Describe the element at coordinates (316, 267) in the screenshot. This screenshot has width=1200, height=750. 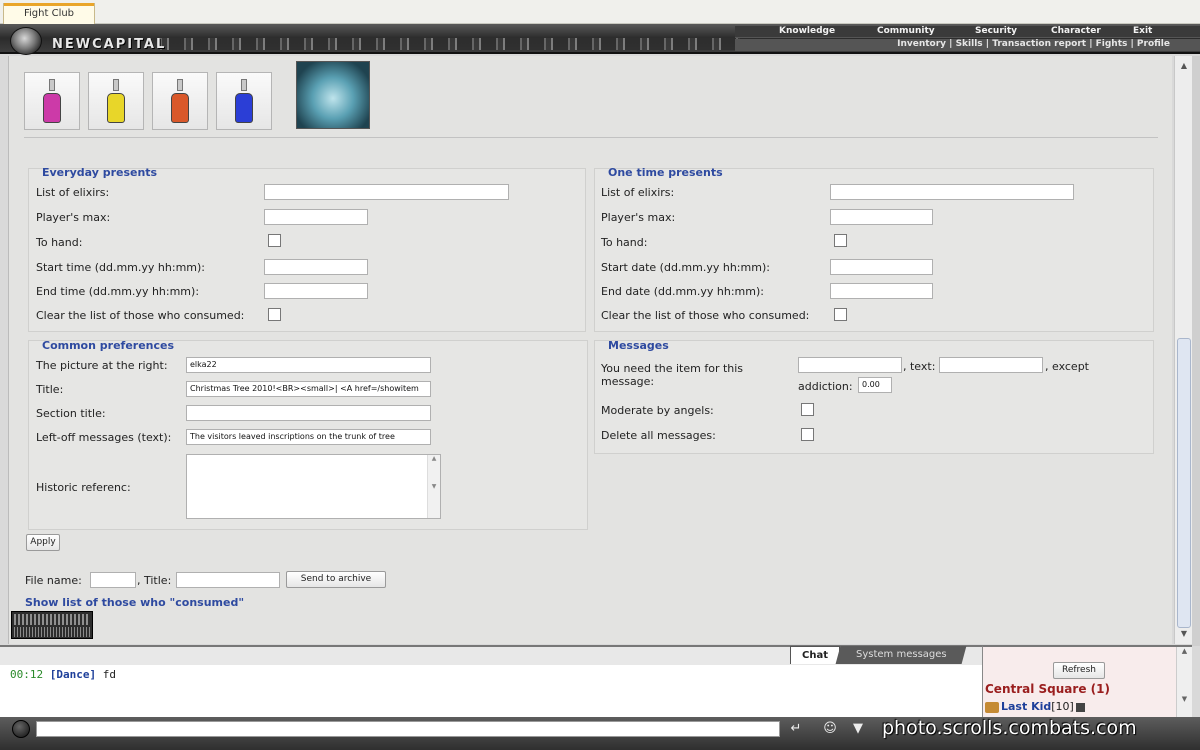
I see `everyday-start-input` at that location.